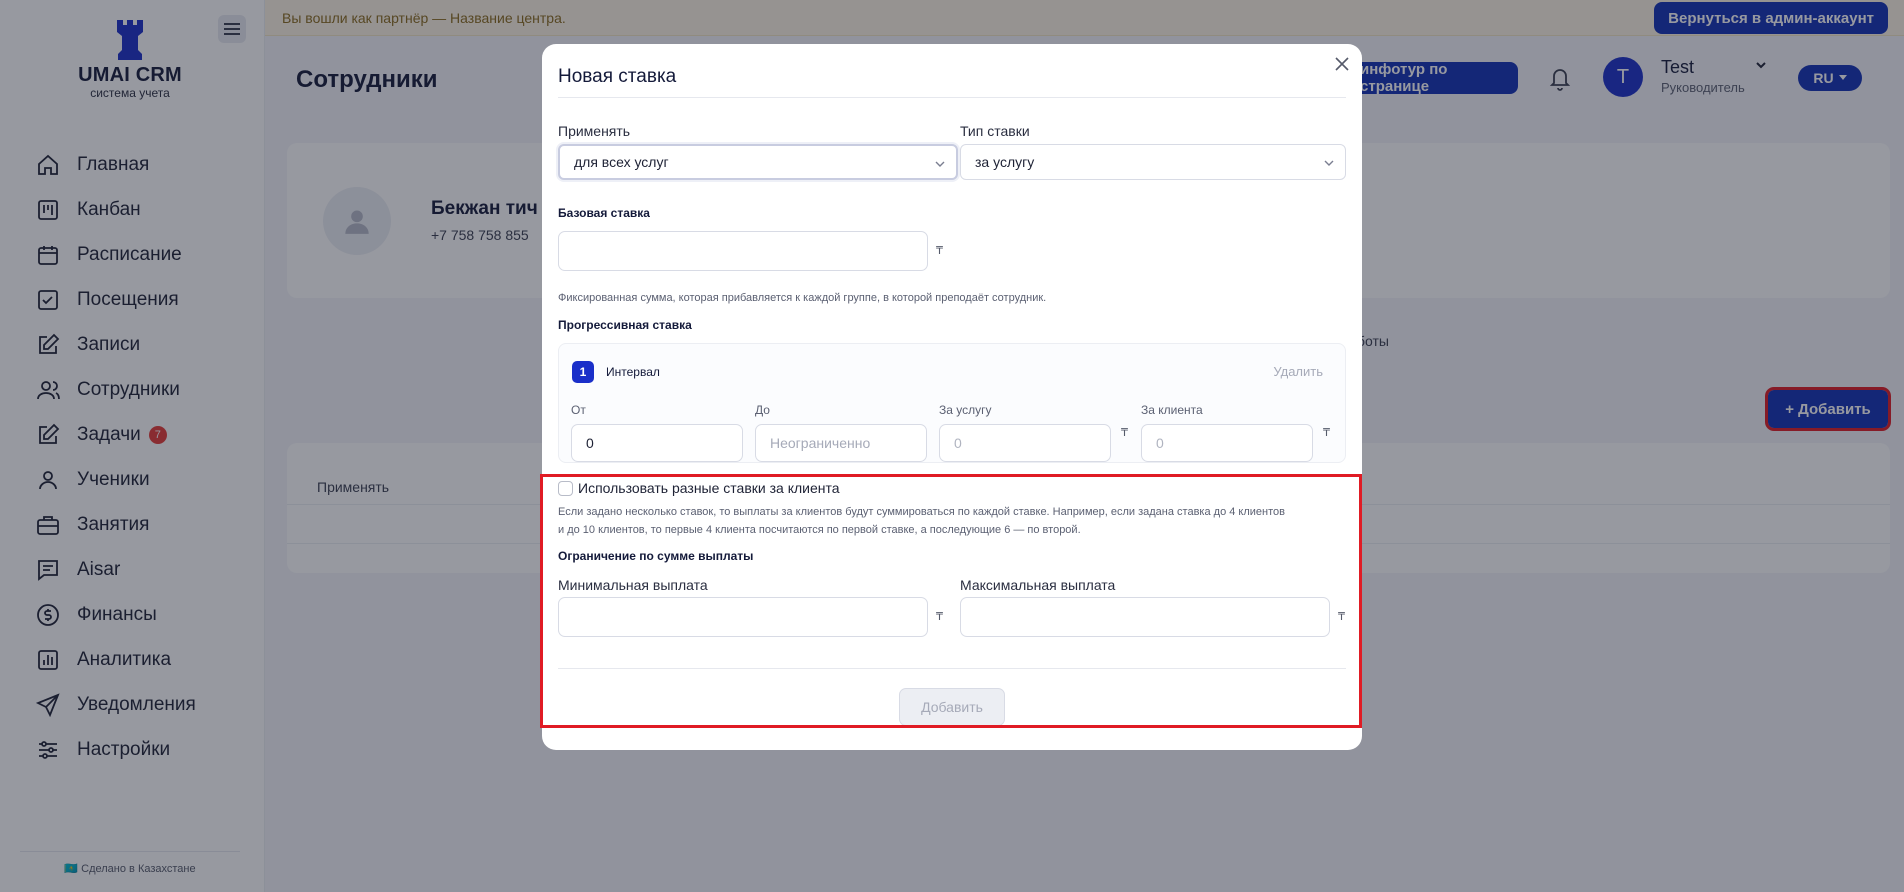  I want to click on rate-type-select-value: за услугу, so click(1005, 162).